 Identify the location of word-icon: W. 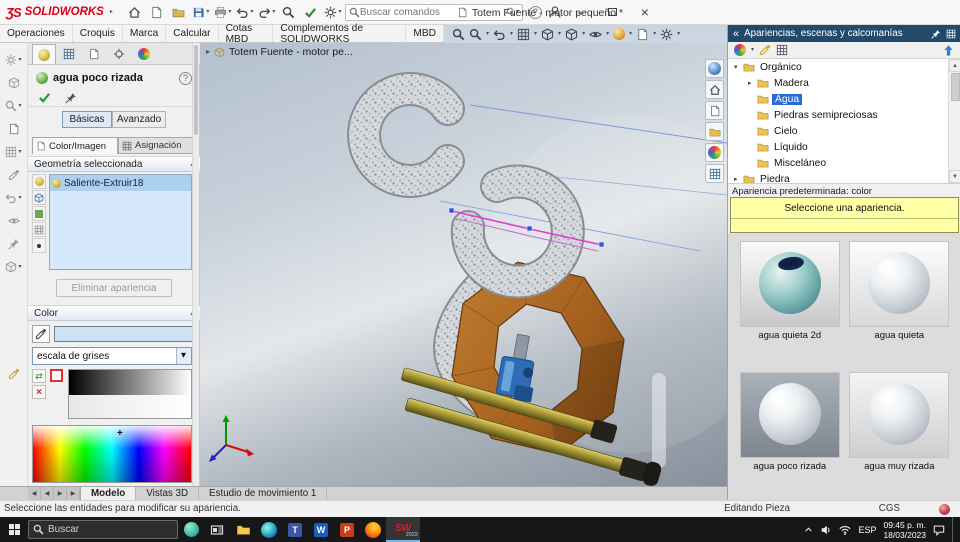
(321, 529).